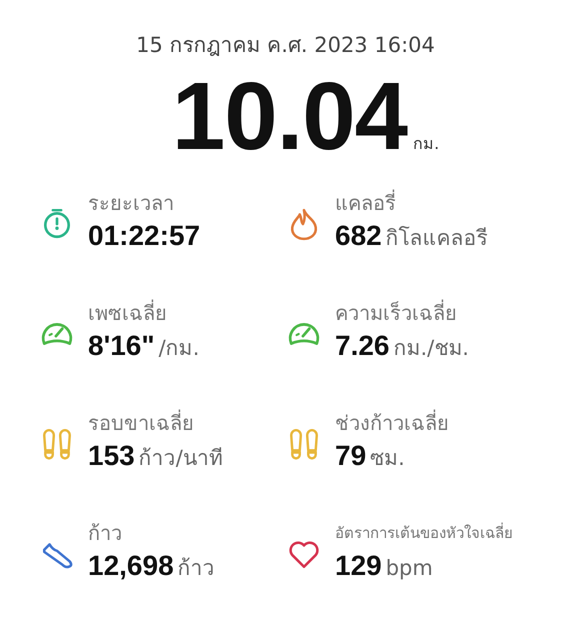  What do you see at coordinates (121, 346) in the screenshot?
I see `stat-value: 8'16"` at bounding box center [121, 346].